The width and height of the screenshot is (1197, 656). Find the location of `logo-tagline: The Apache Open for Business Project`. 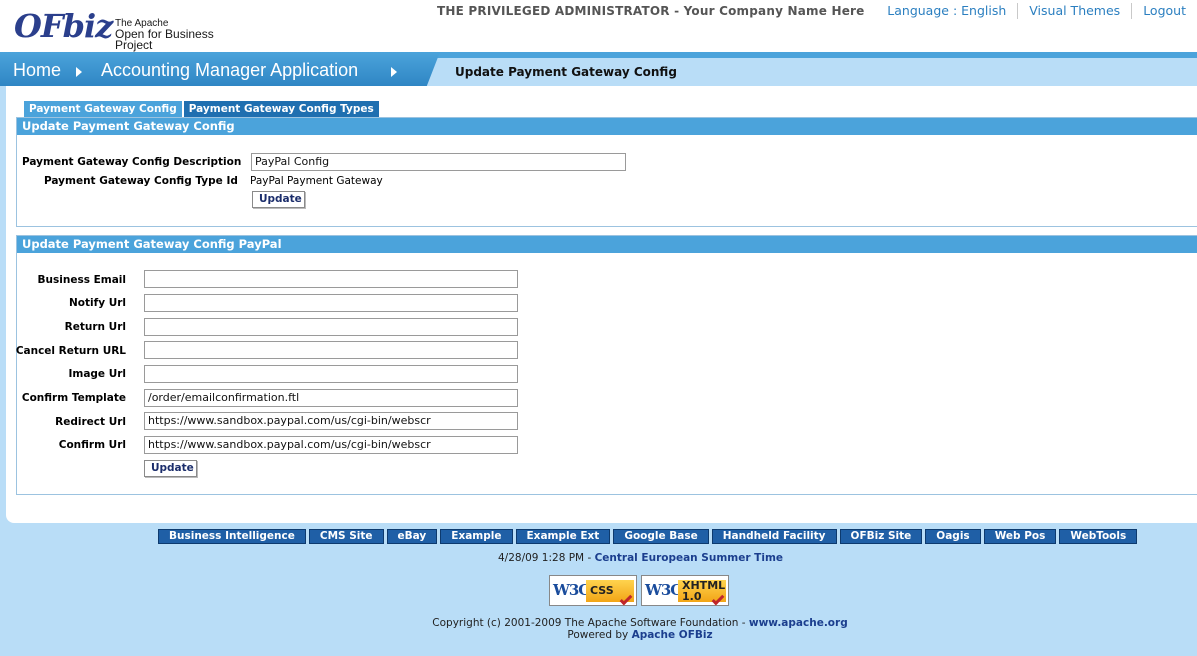

logo-tagline: The Apache Open for Business Project is located at coordinates (164, 35).